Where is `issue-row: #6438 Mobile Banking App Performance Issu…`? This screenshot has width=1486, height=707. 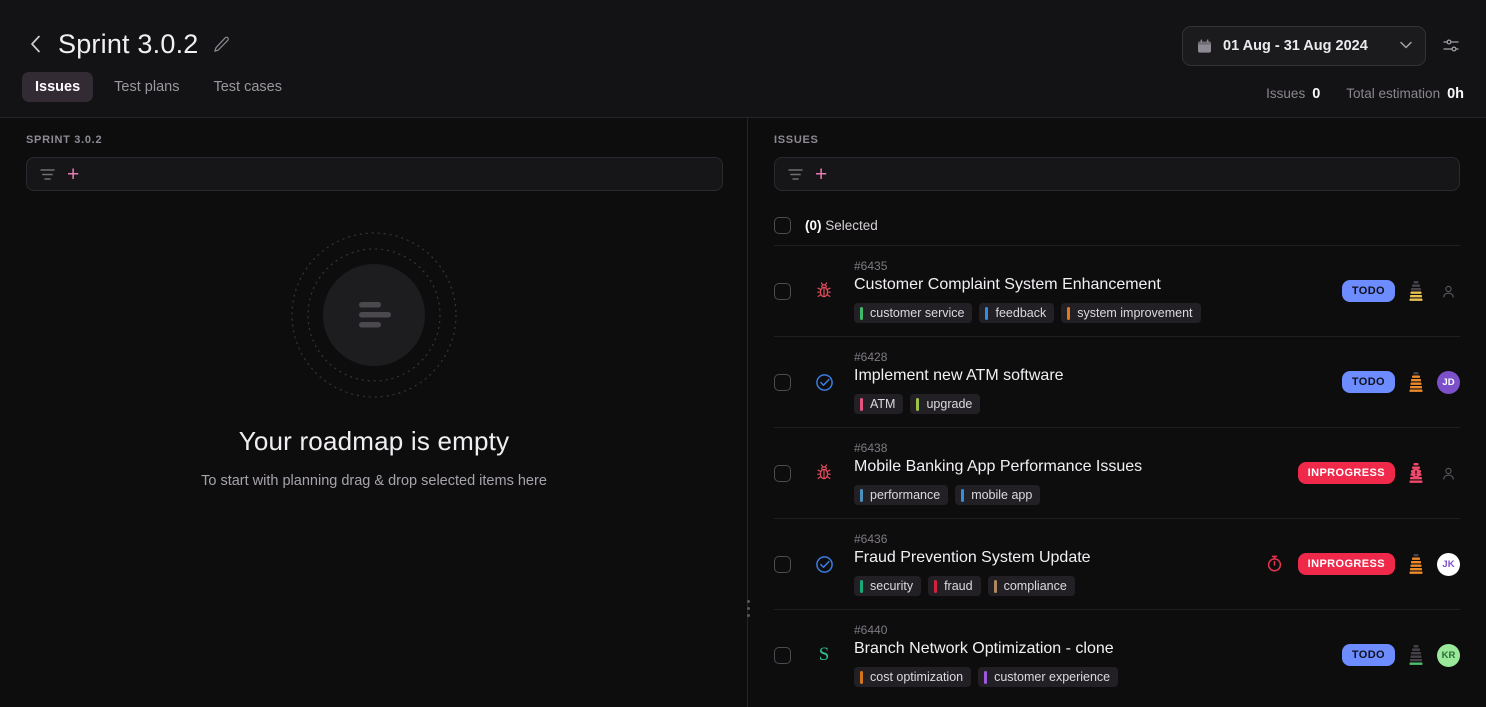
issue-row: #6438 Mobile Banking App Performance Issu… is located at coordinates (1117, 472).